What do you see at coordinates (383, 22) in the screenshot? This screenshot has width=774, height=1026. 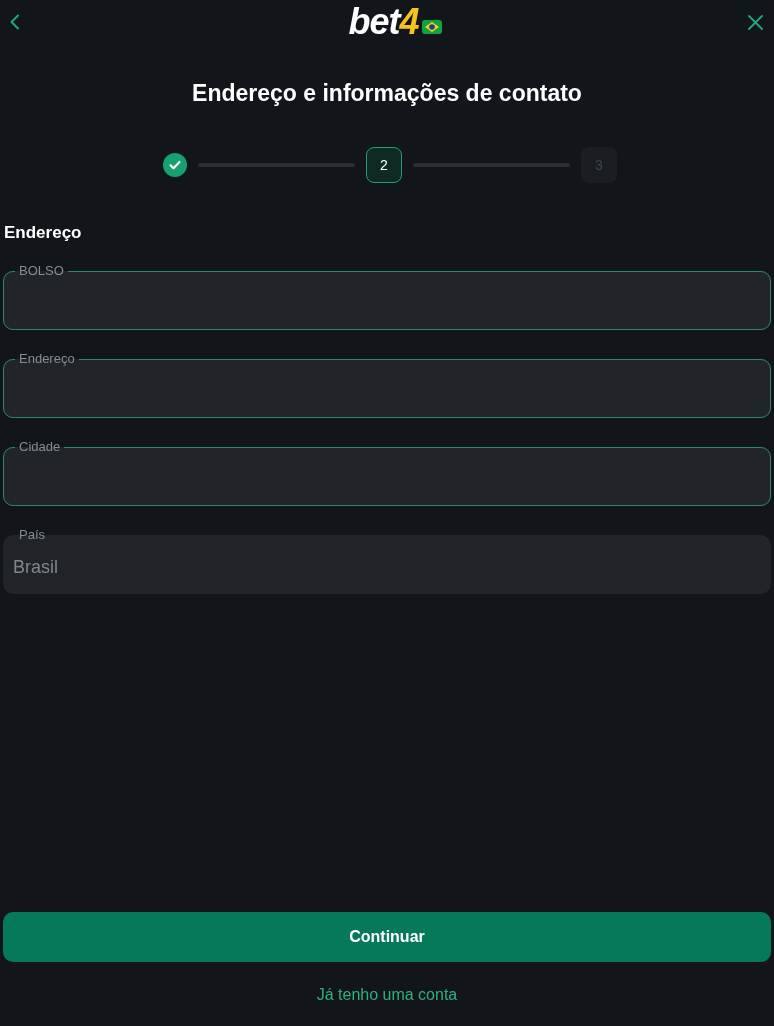 I see `logo: bet4` at bounding box center [383, 22].